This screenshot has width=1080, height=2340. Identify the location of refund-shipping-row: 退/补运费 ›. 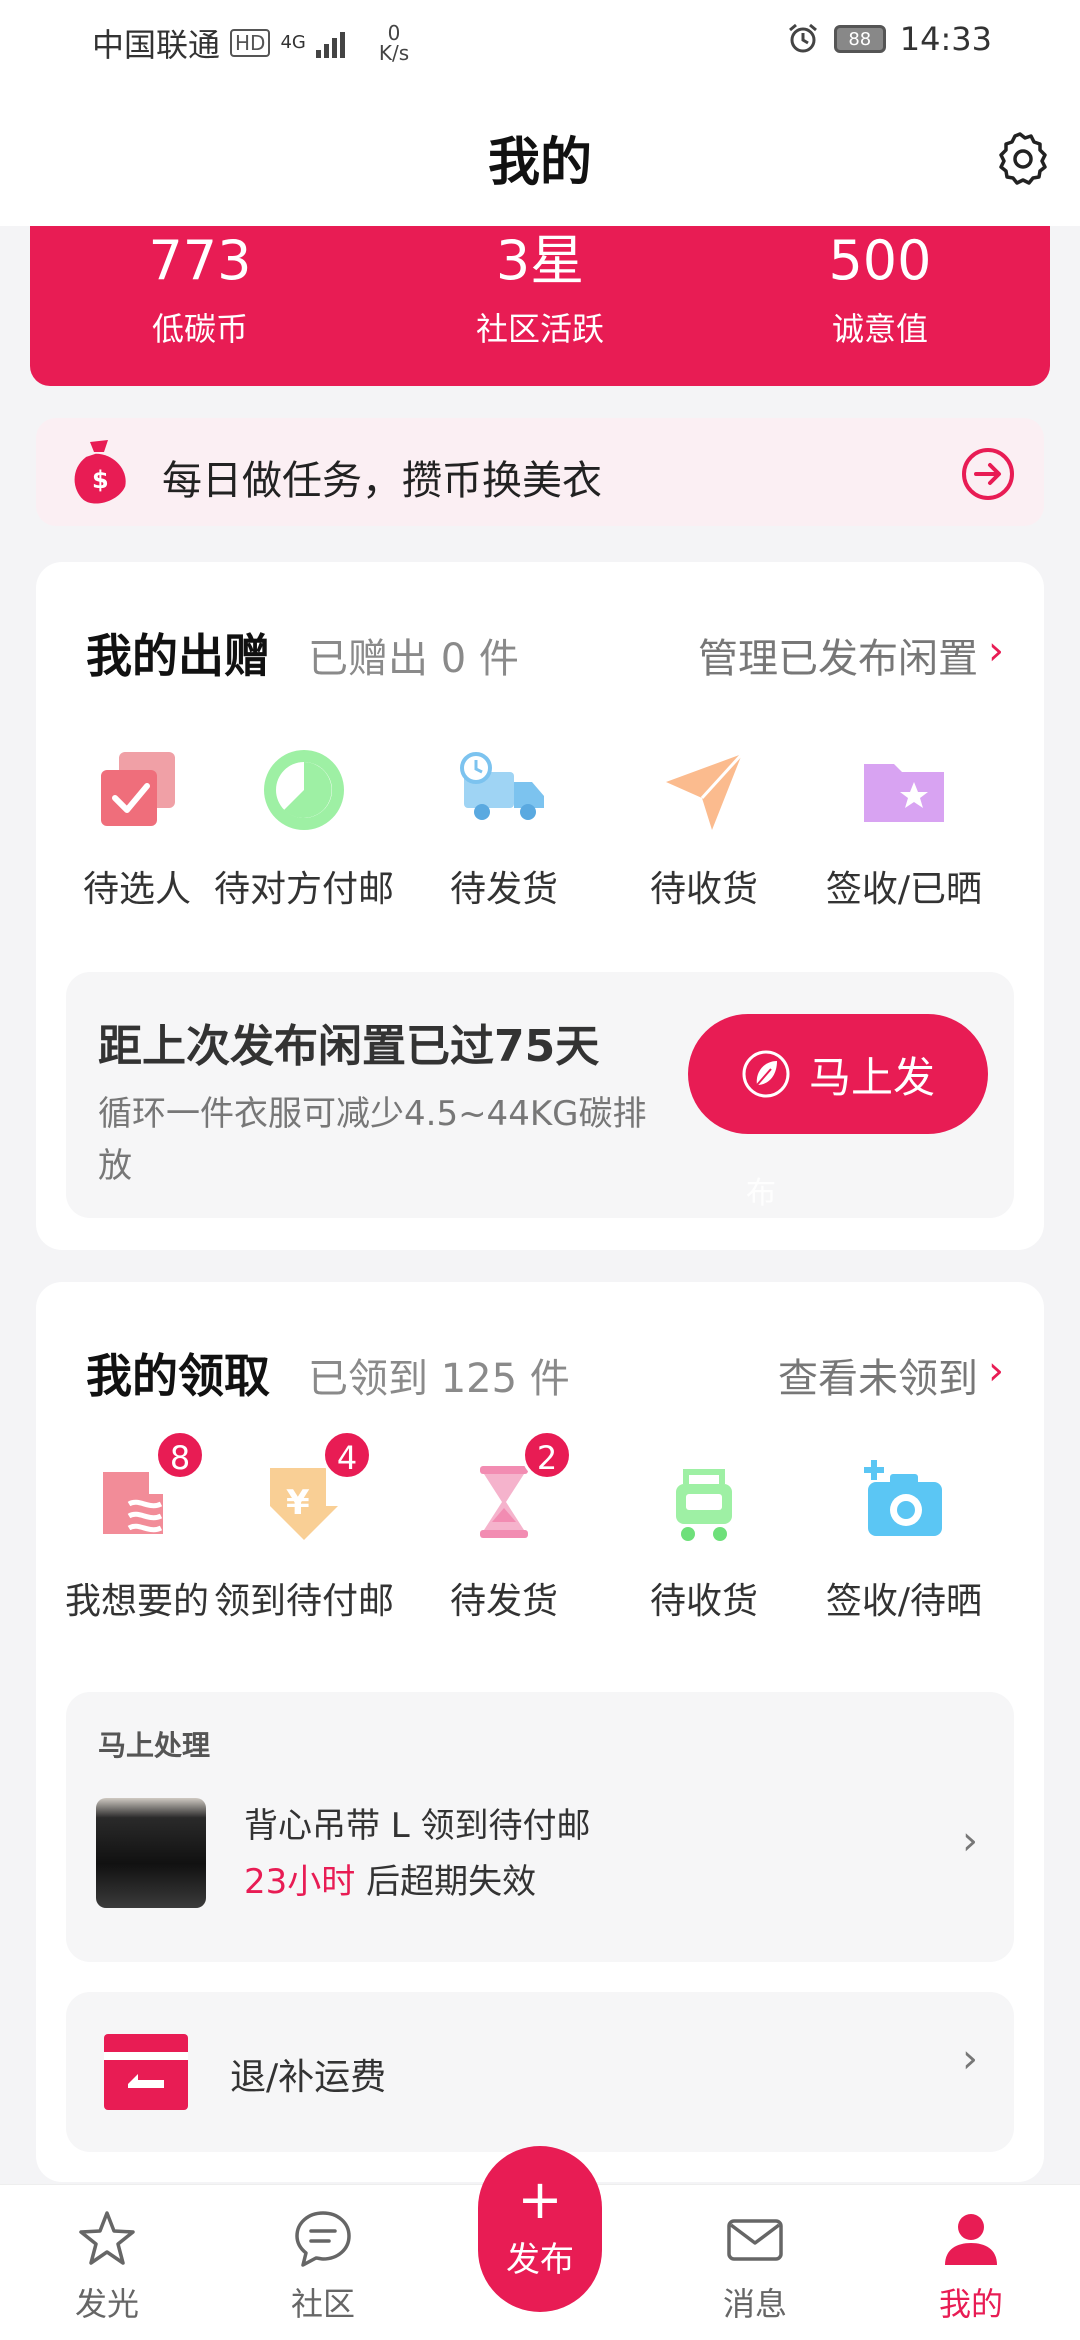
(540, 2072).